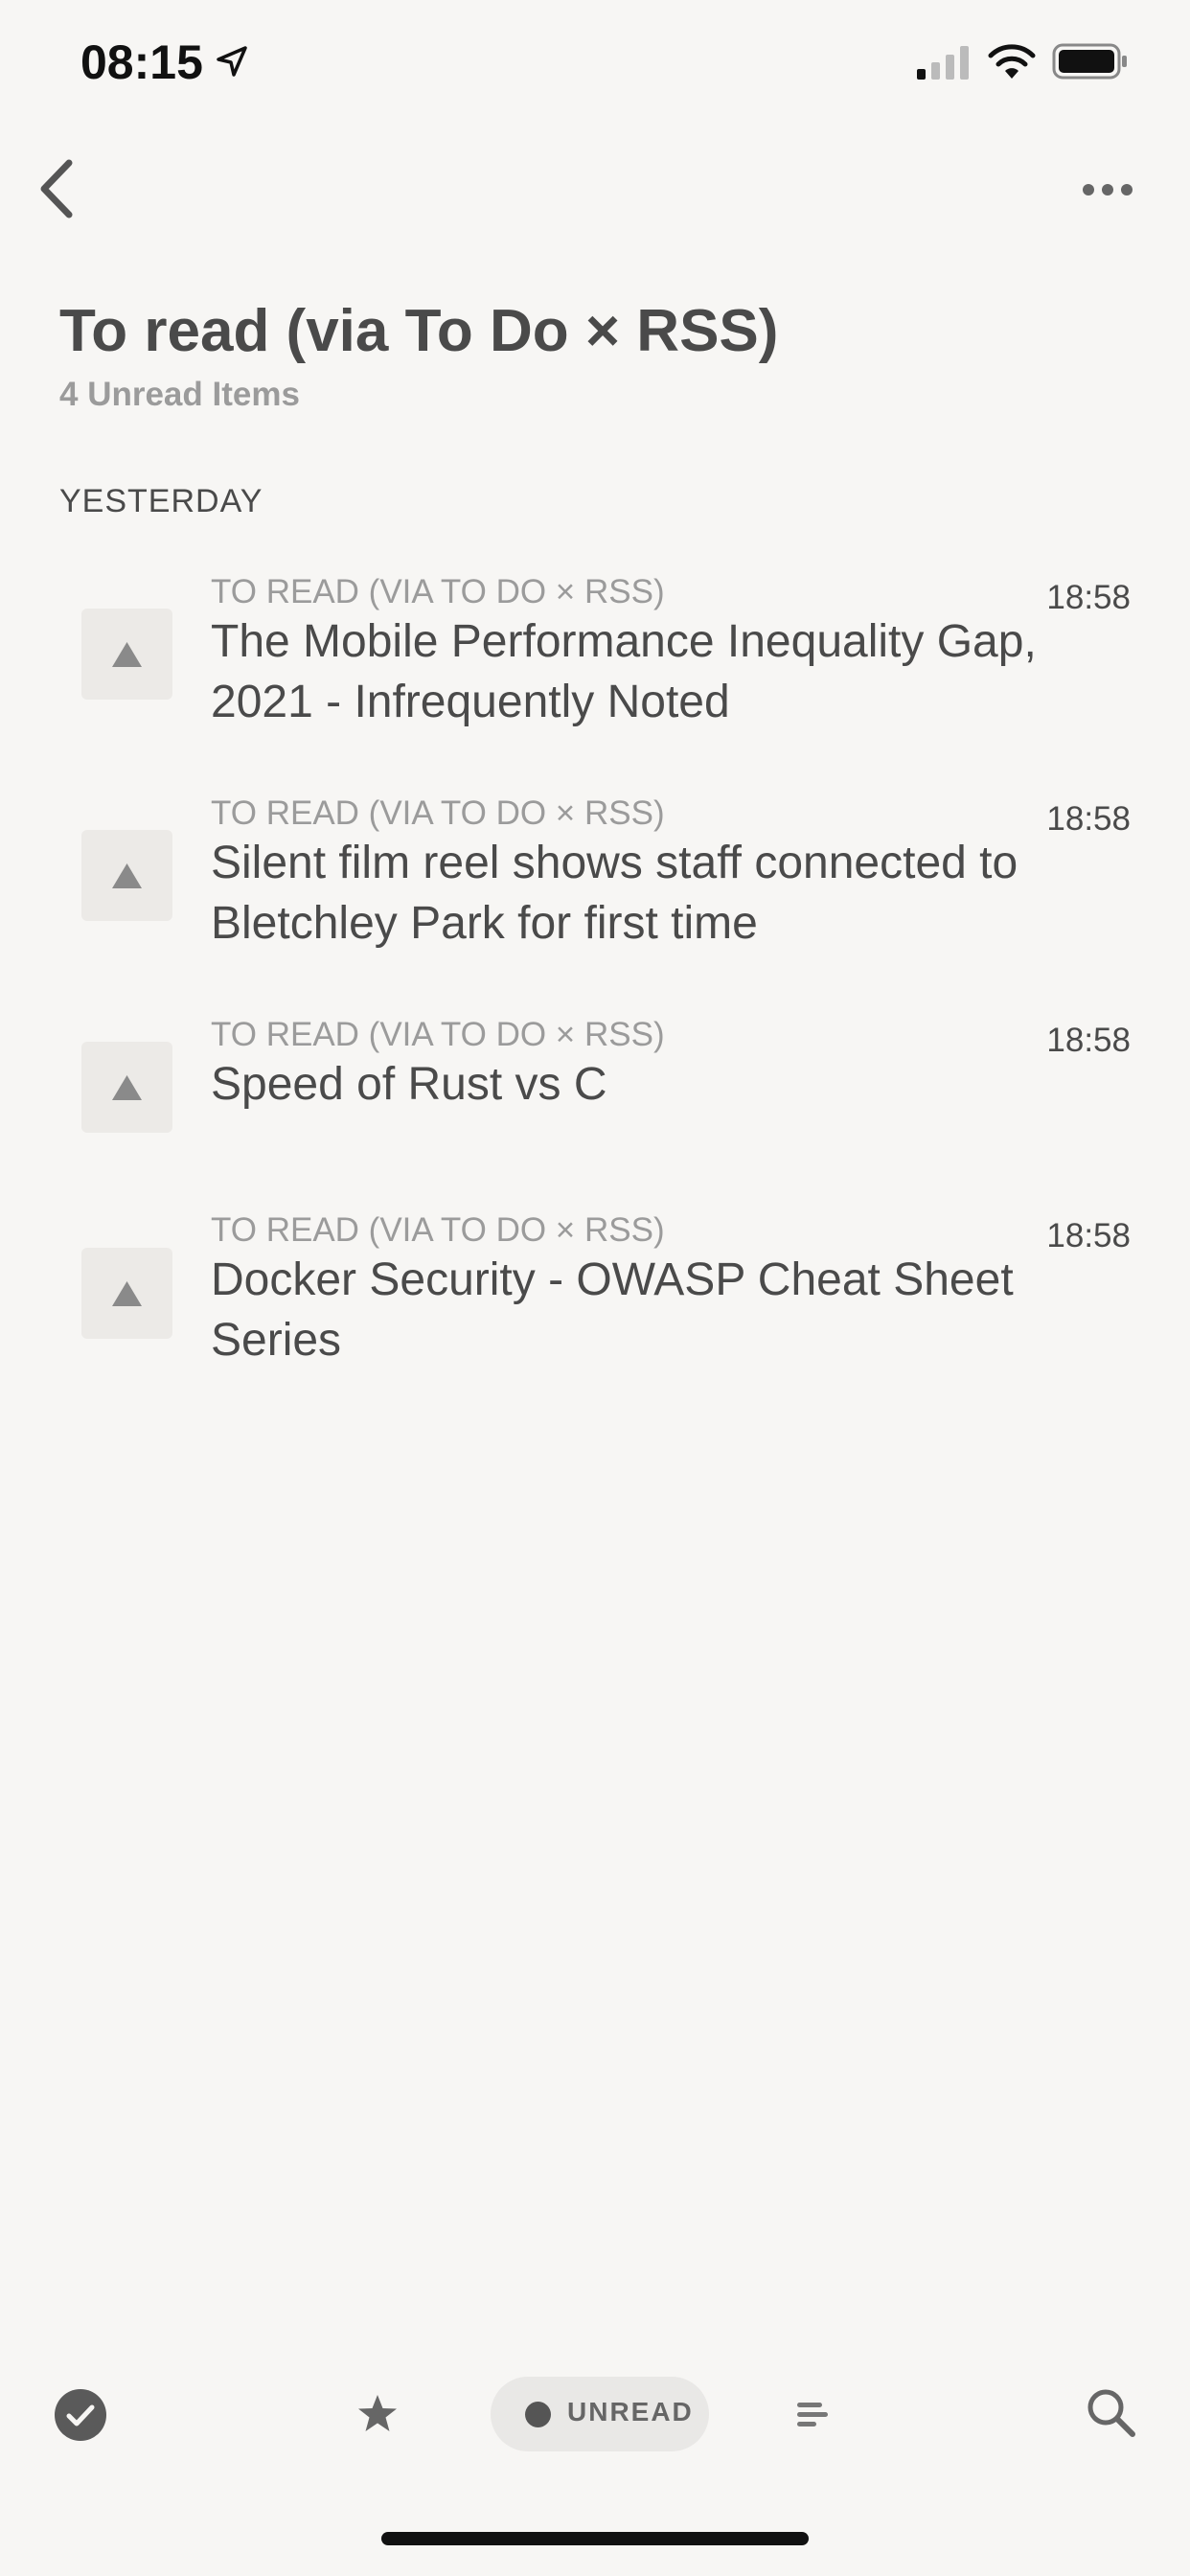 The image size is (1190, 2576). Describe the element at coordinates (232, 62) in the screenshot. I see `location-arrow-icon` at that location.